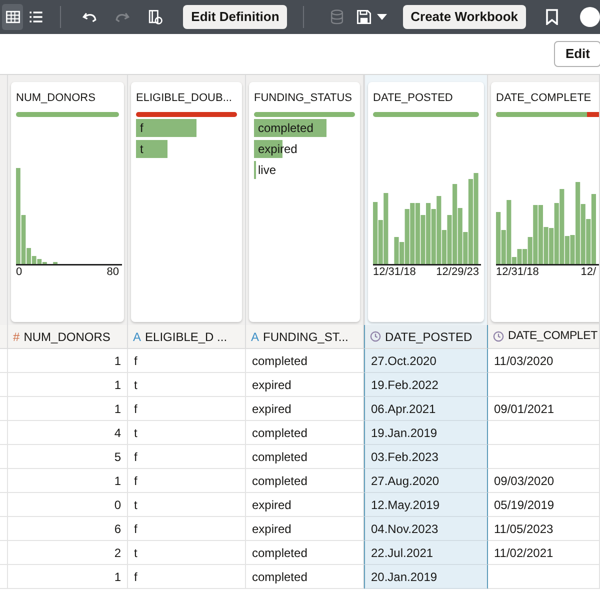 Image resolution: width=600 pixels, height=593 pixels. I want to click on table-cell-text: 27.Oct.2020, so click(403, 361).